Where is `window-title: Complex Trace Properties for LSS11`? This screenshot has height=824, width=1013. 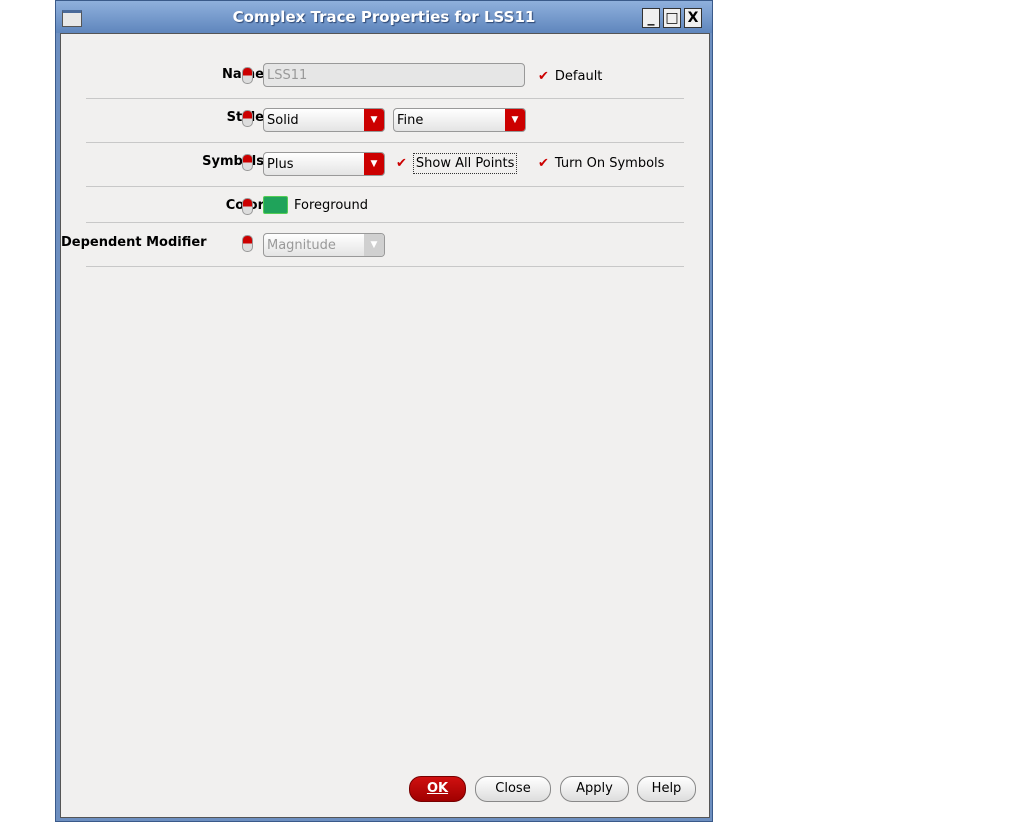
window-title: Complex Trace Properties for LSS11 is located at coordinates (384, 17).